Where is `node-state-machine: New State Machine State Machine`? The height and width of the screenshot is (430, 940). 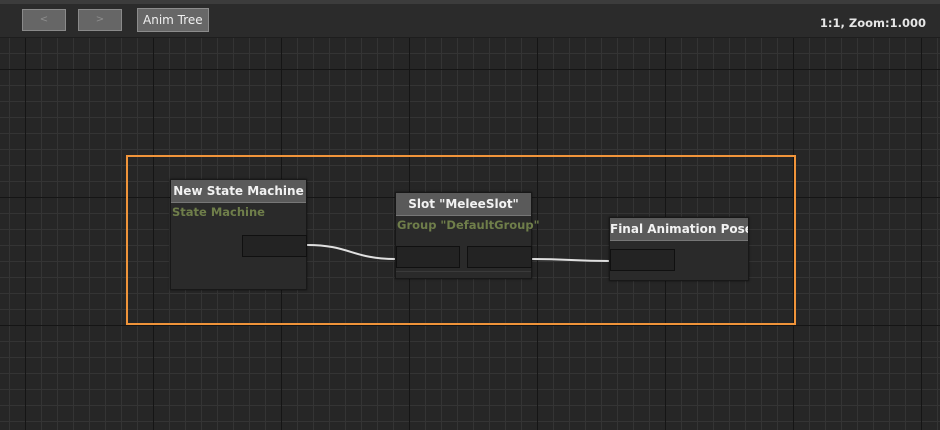
node-state-machine: New State Machine State Machine is located at coordinates (238, 234).